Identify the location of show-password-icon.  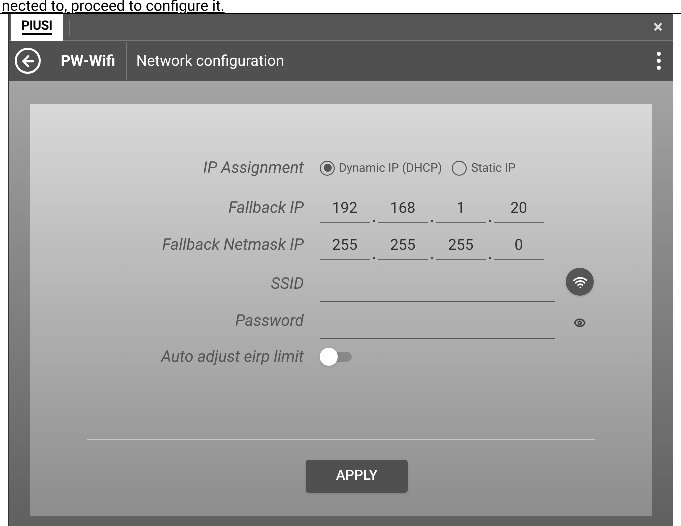
(580, 323).